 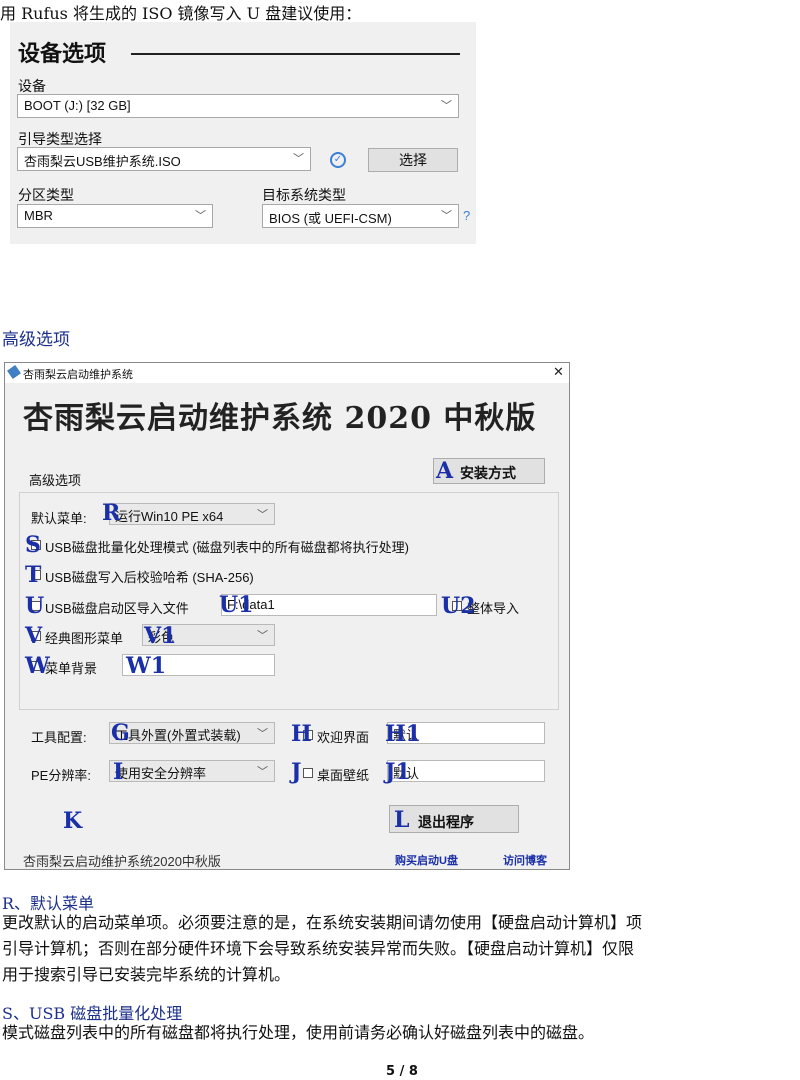 What do you see at coordinates (33, 575) in the screenshot?
I see `marker-t: T` at bounding box center [33, 575].